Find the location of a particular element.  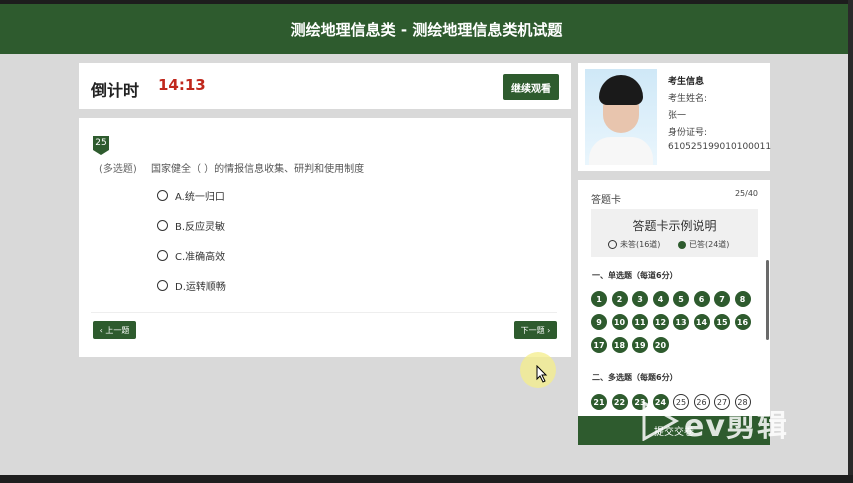

answer-card-number: 6 is located at coordinates (701, 299).